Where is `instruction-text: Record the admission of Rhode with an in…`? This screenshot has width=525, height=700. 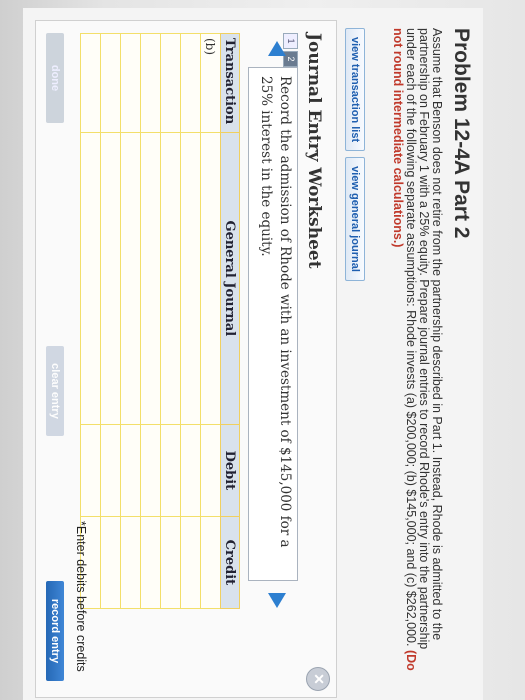 instruction-text: Record the admission of Rhode with an in… is located at coordinates (273, 324).